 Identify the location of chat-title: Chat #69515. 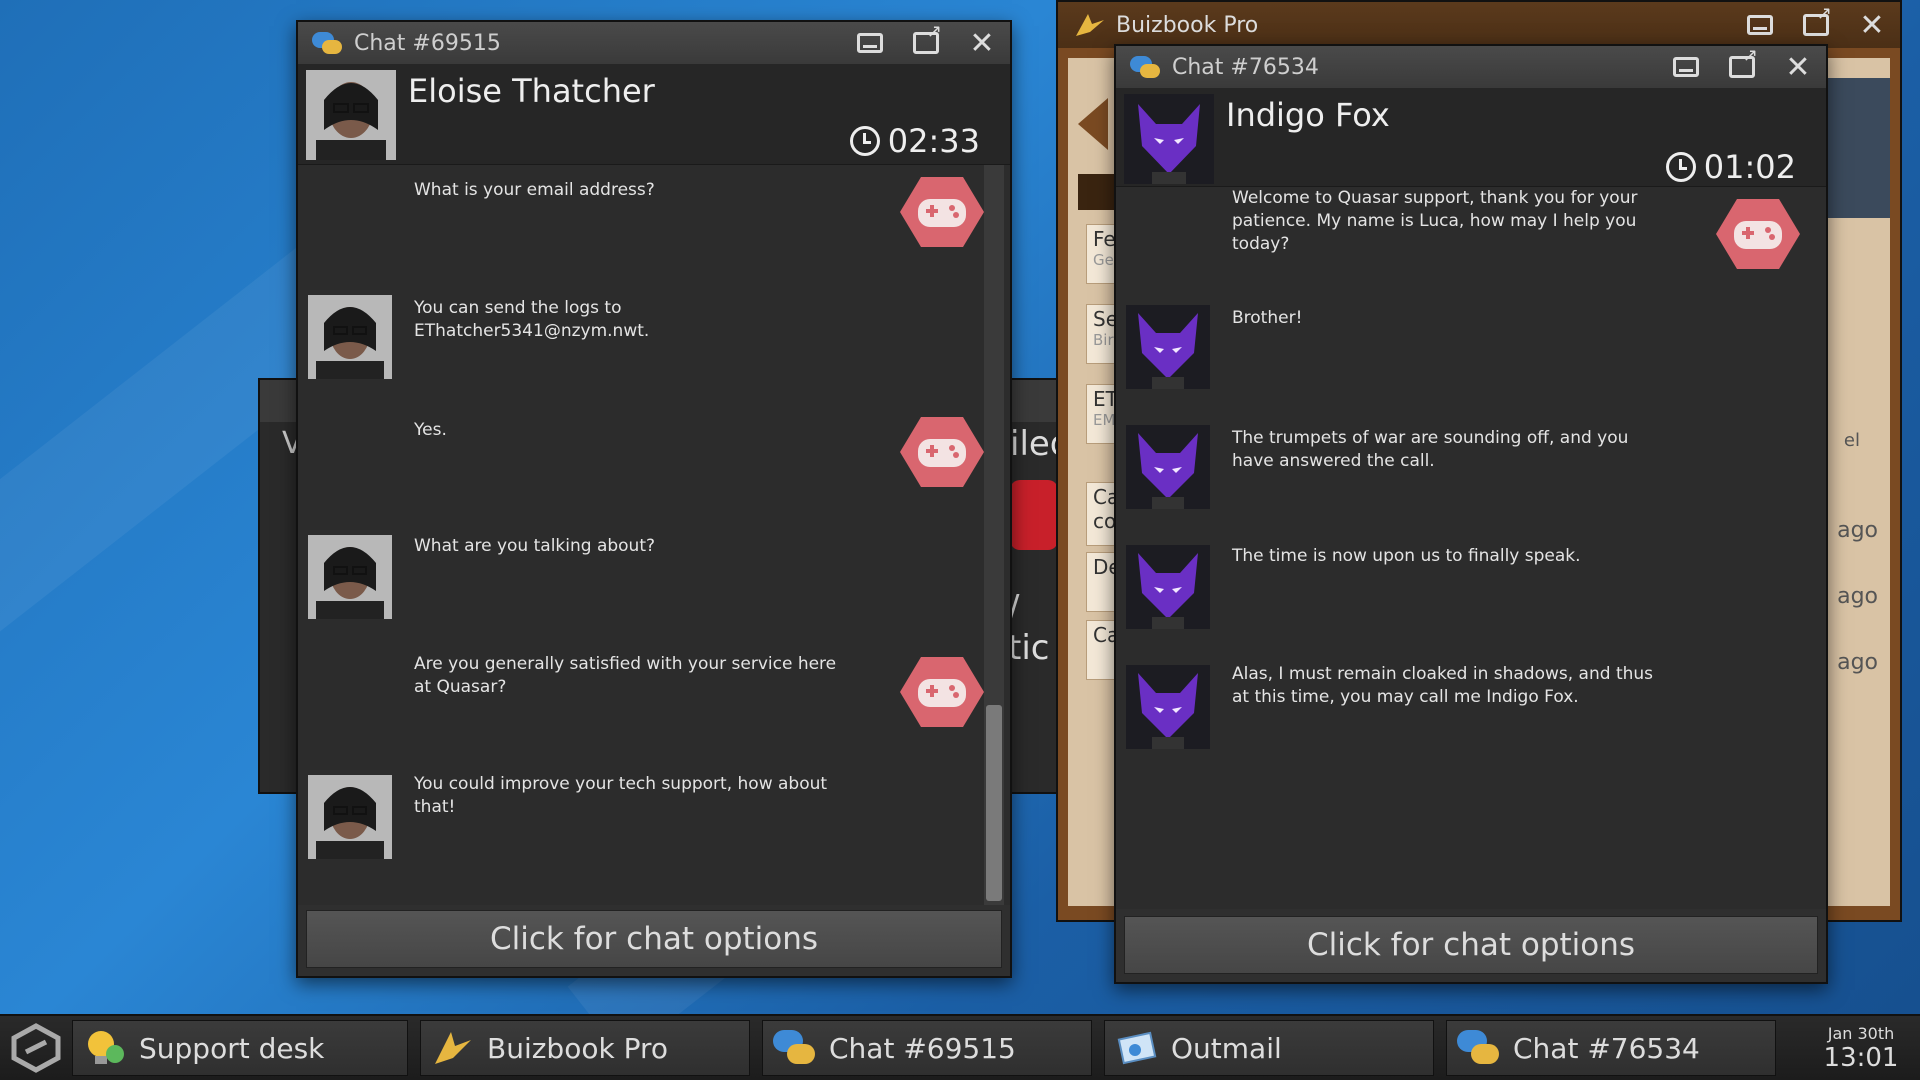
(427, 43).